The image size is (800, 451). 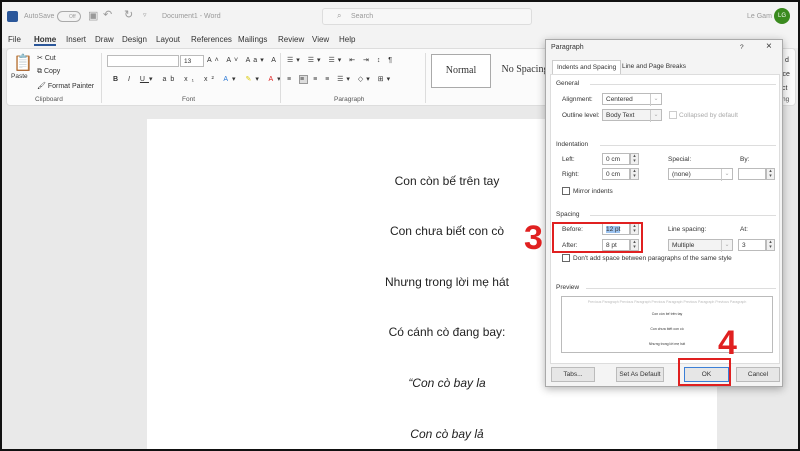 I want to click on font-style-icons: B I U▾ ab x₁ x² A▾ ✎▾ A▾, so click(x=199, y=79).